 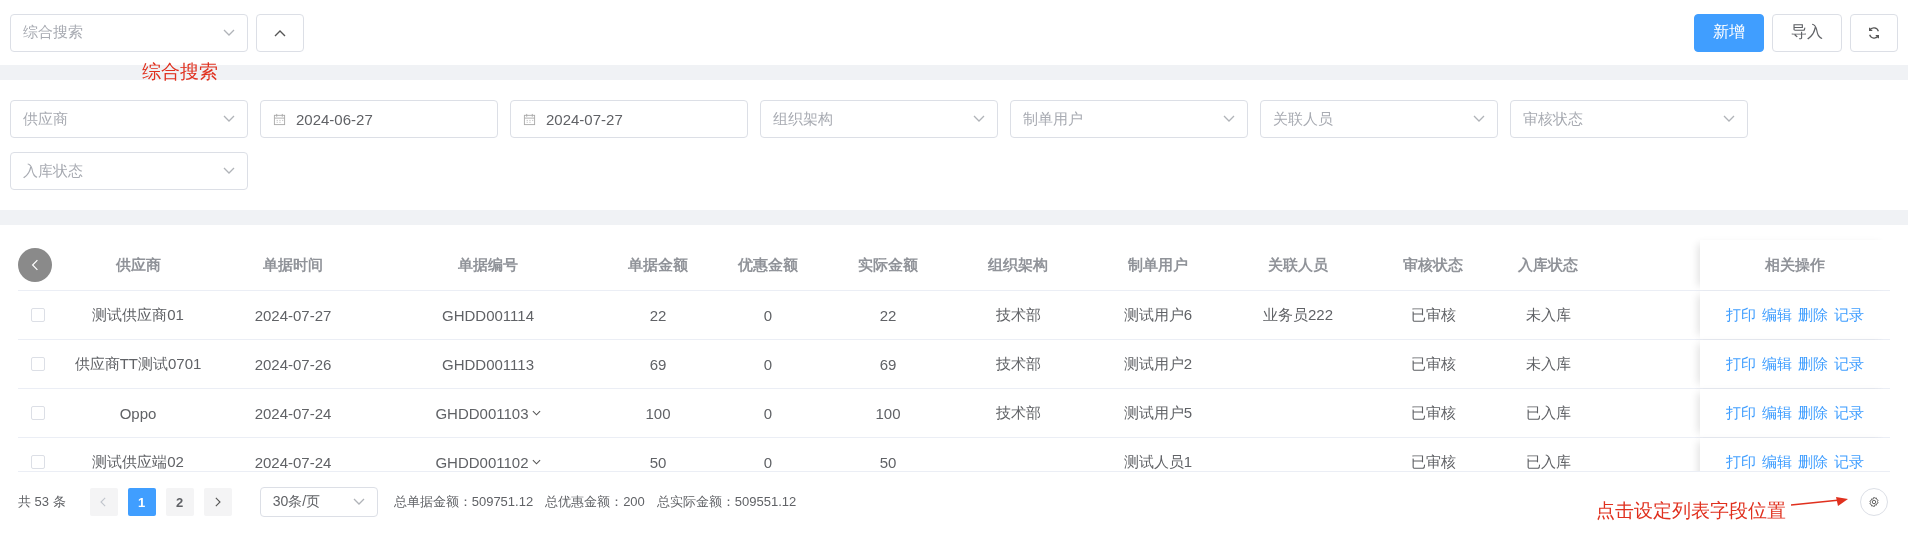 What do you see at coordinates (488, 315) in the screenshot?
I see `table-cell: GHDD001114` at bounding box center [488, 315].